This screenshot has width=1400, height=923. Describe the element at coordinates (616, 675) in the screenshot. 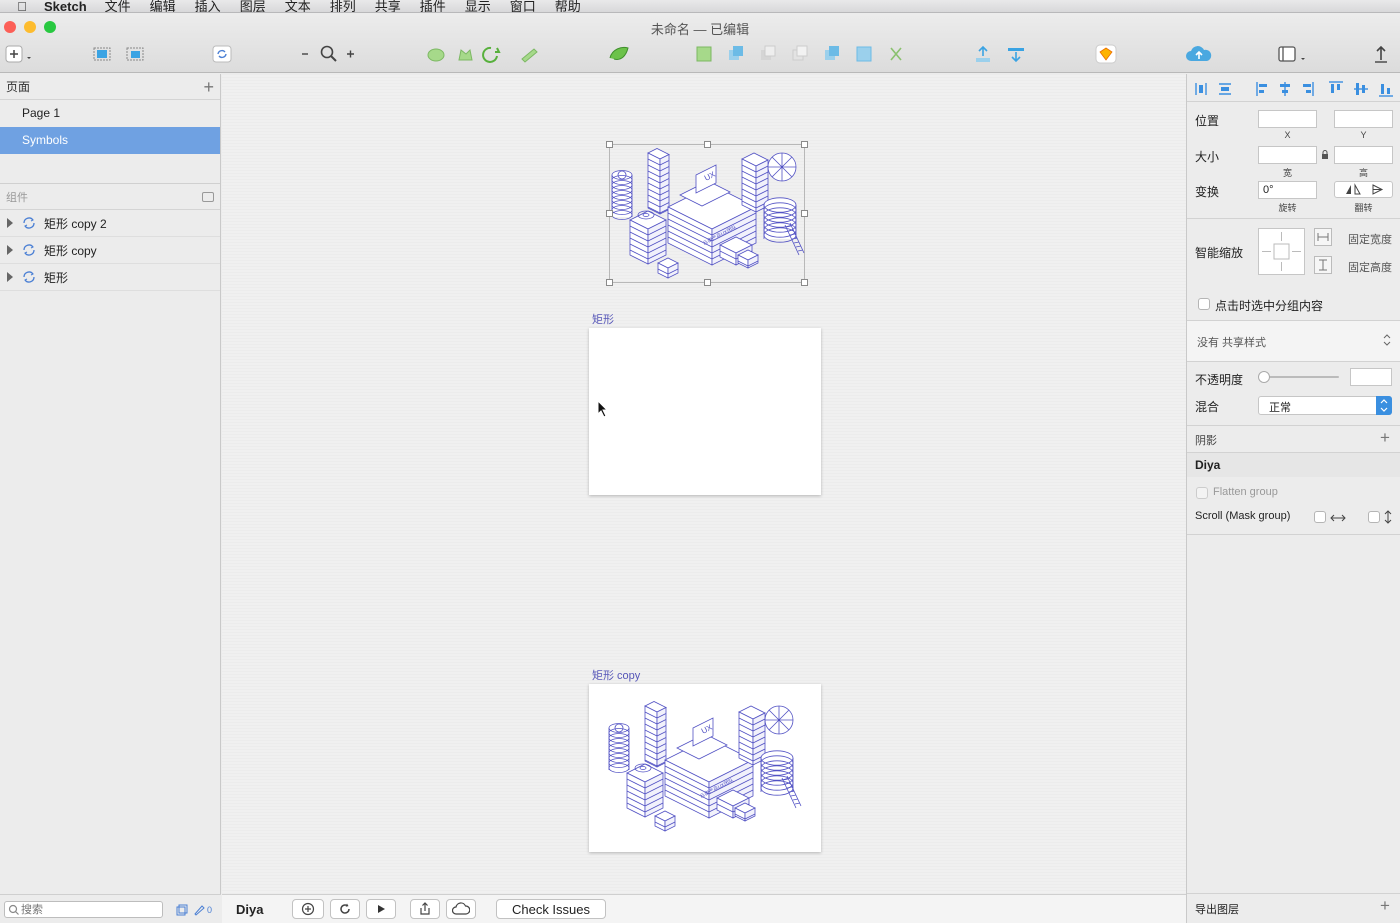

I see `artboard-label-2: 矩形 copy` at that location.